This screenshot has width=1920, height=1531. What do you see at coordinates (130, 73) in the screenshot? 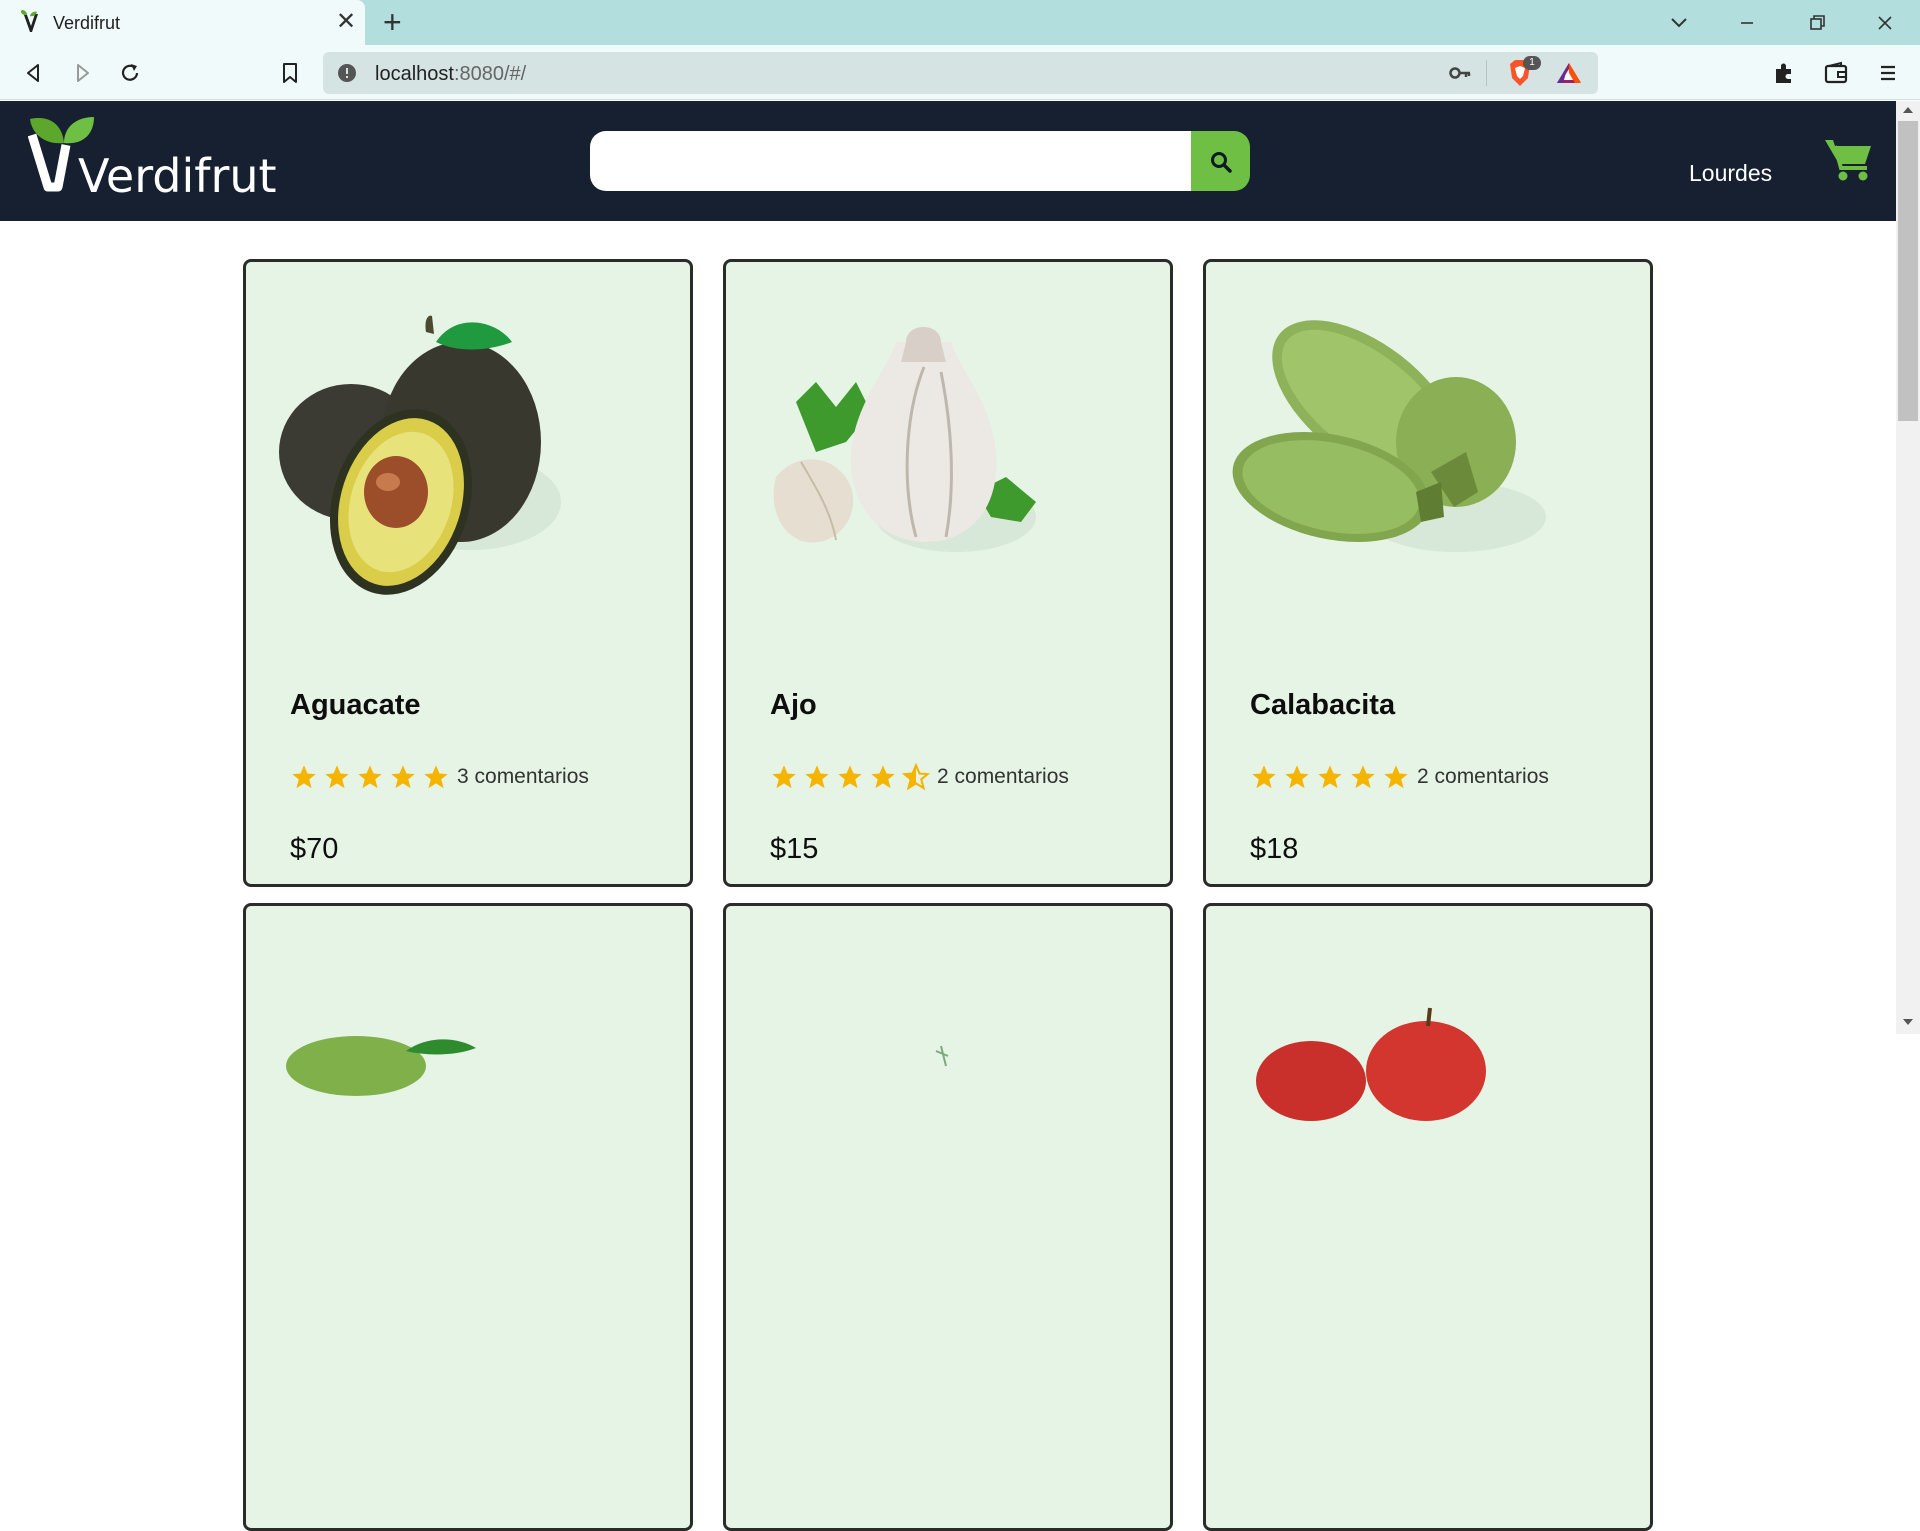
I see `reload-icon` at bounding box center [130, 73].